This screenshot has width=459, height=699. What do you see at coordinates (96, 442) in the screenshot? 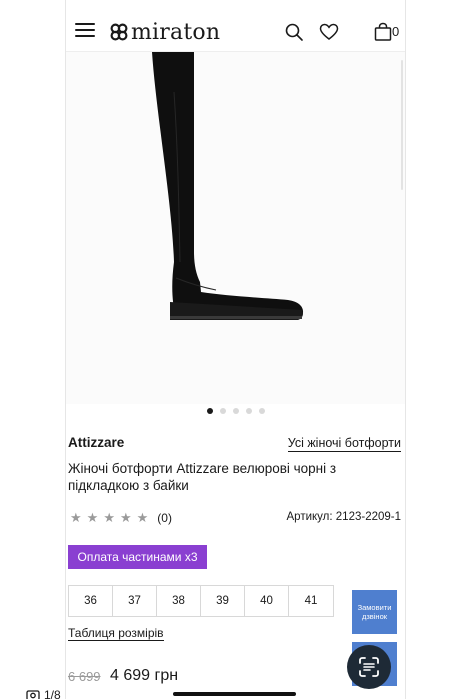
I see `product-brand: Attizzare` at bounding box center [96, 442].